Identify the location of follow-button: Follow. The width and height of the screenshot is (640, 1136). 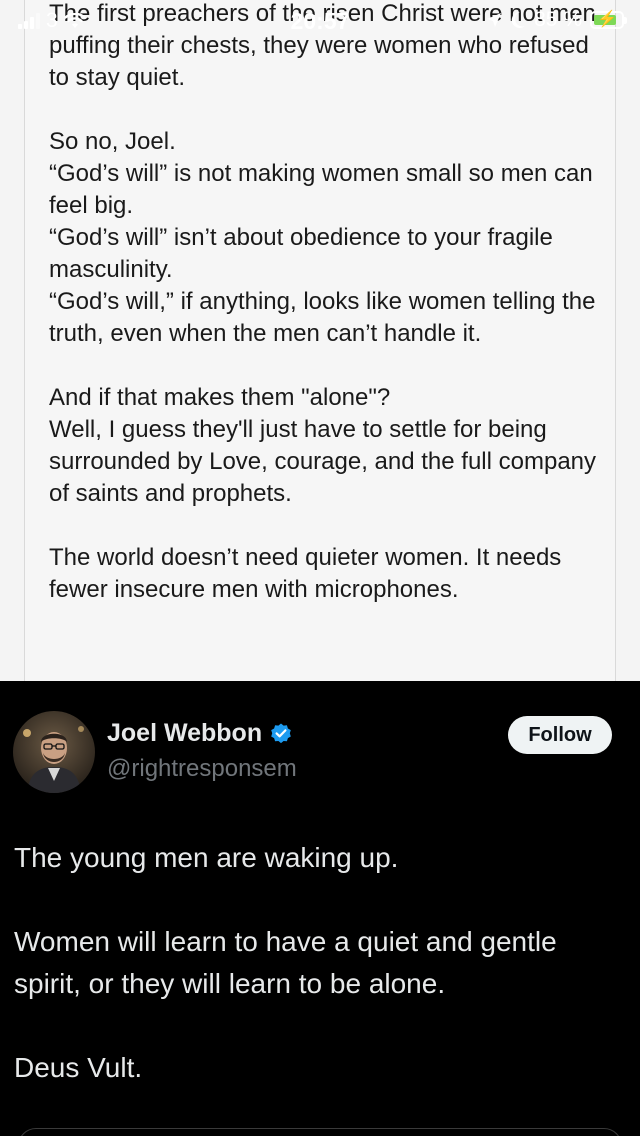
(560, 735).